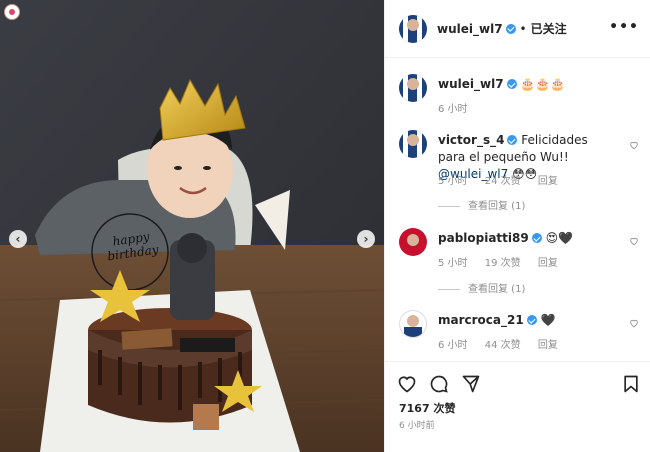  What do you see at coordinates (559, 238) in the screenshot?
I see `comment-text: 😍🖤` at bounding box center [559, 238].